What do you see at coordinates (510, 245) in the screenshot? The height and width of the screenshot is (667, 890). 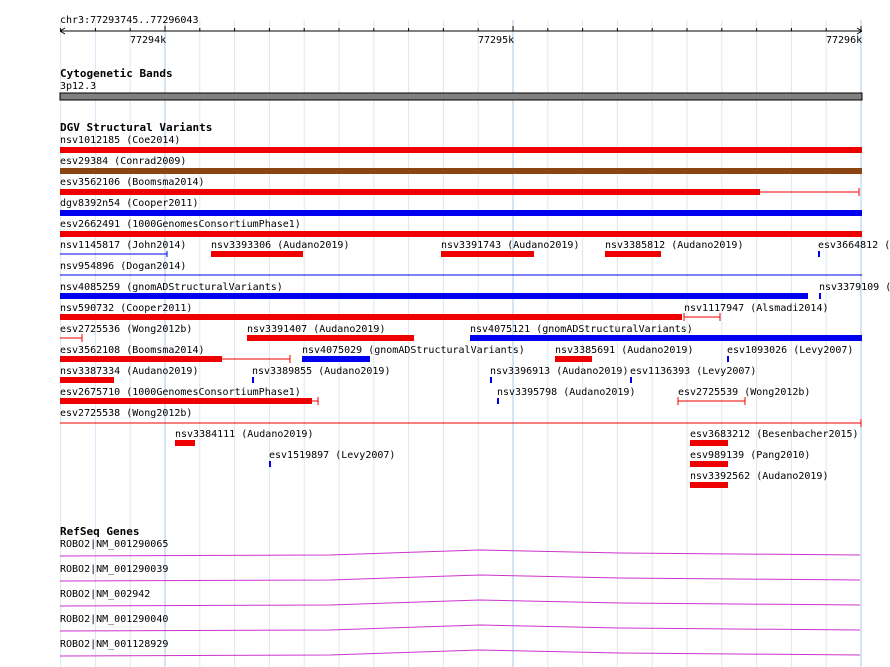 I see `sv-label: nsv3391743 (Audano2019)` at bounding box center [510, 245].